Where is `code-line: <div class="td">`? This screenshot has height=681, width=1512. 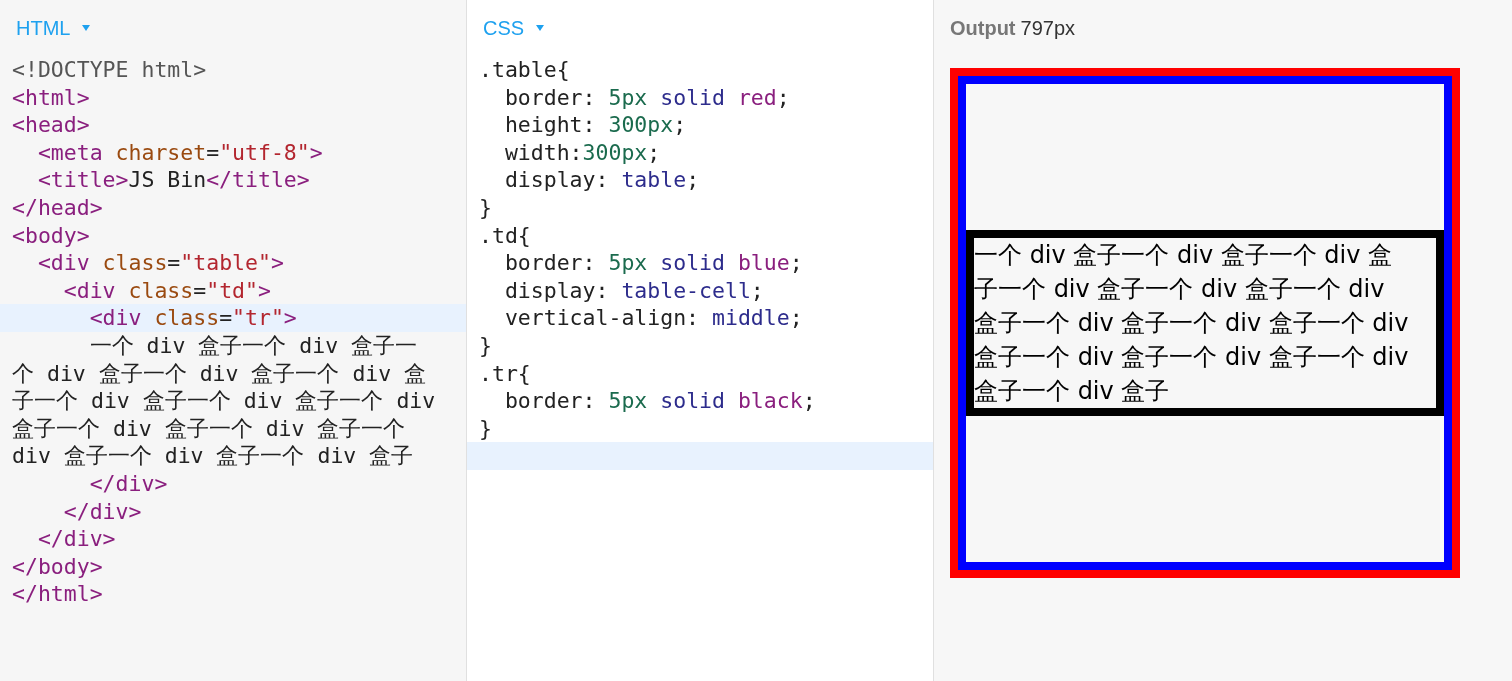 code-line: <div class="td"> is located at coordinates (167, 290).